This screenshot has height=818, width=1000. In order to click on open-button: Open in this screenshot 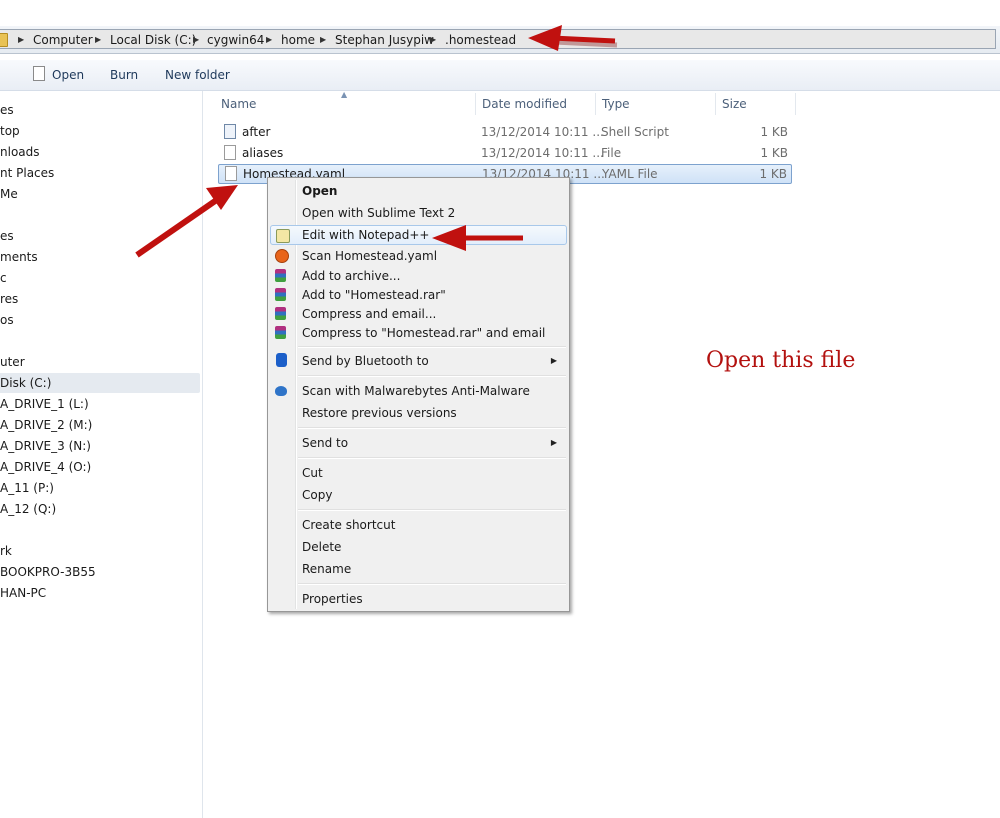, I will do `click(68, 75)`.